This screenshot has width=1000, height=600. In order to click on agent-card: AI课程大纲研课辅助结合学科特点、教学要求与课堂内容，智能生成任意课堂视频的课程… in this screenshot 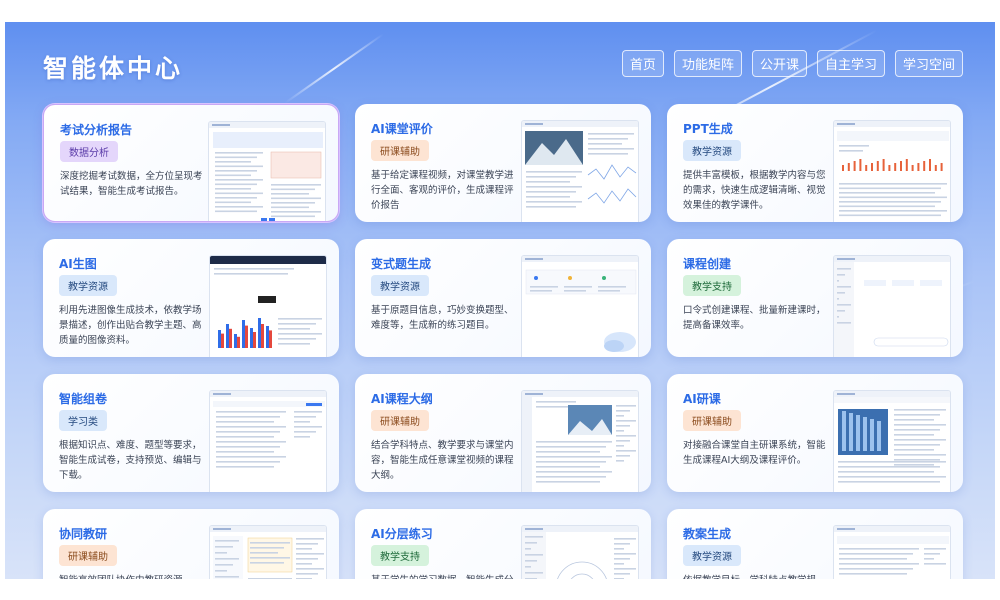, I will do `click(503, 433)`.